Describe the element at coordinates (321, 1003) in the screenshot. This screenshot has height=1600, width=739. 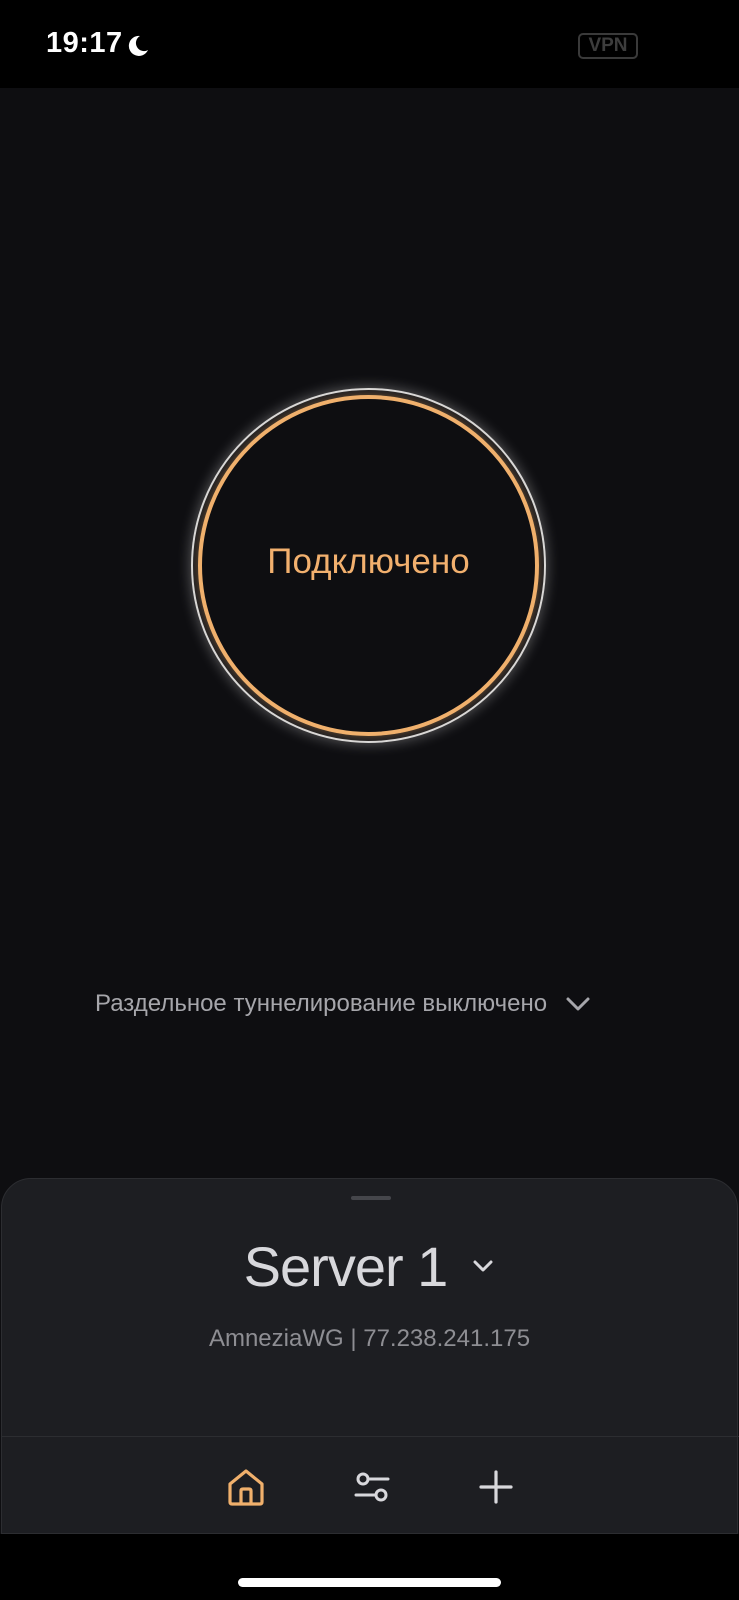
I see `split-tunneling-label: Раздельное туннелирование выключено` at that location.